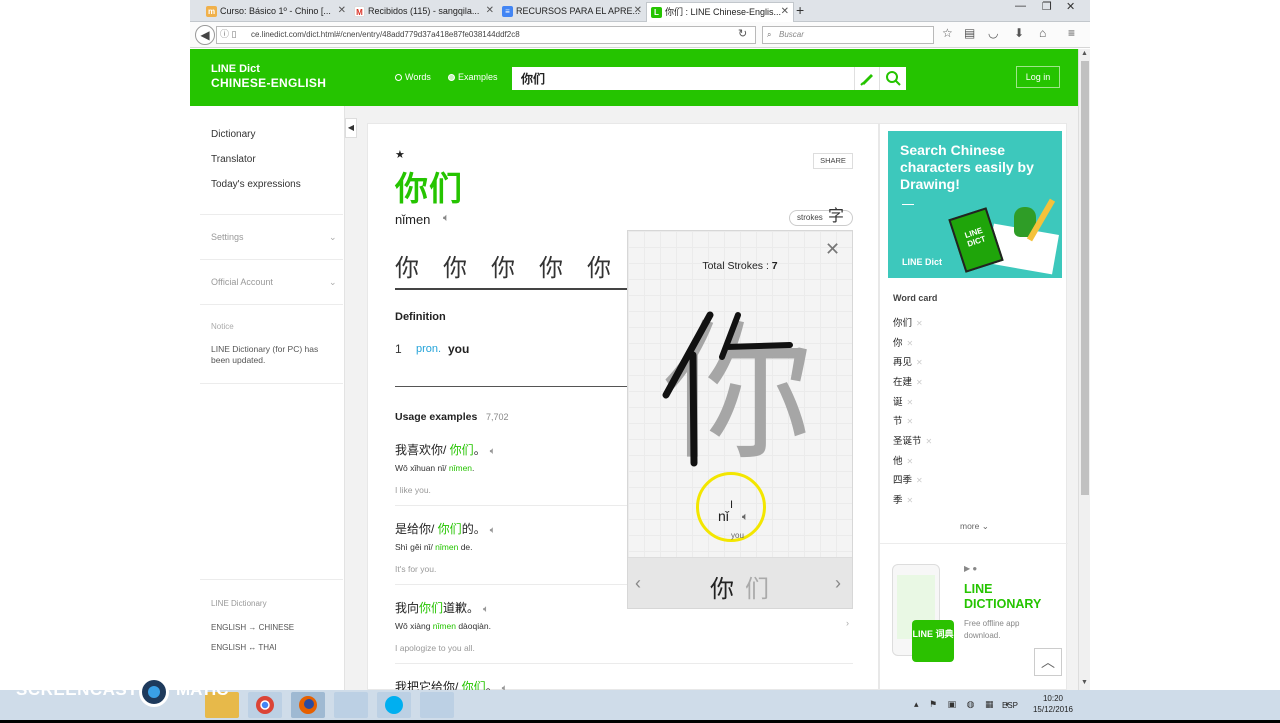 The height and width of the screenshot is (723, 1280). What do you see at coordinates (351, 128) in the screenshot?
I see `collapse-sidebar-button: ◀` at bounding box center [351, 128].